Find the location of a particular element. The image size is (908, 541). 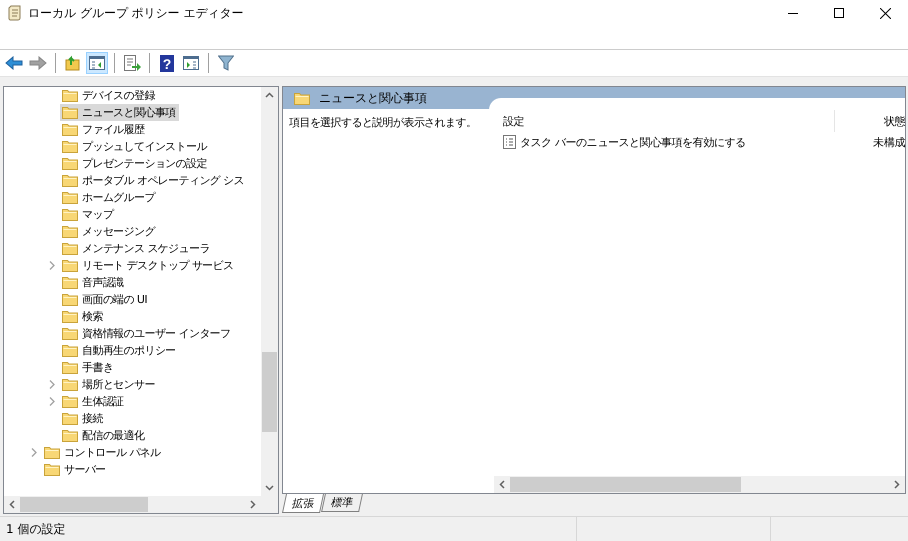

vertical-scrollbar is located at coordinates (269, 291).